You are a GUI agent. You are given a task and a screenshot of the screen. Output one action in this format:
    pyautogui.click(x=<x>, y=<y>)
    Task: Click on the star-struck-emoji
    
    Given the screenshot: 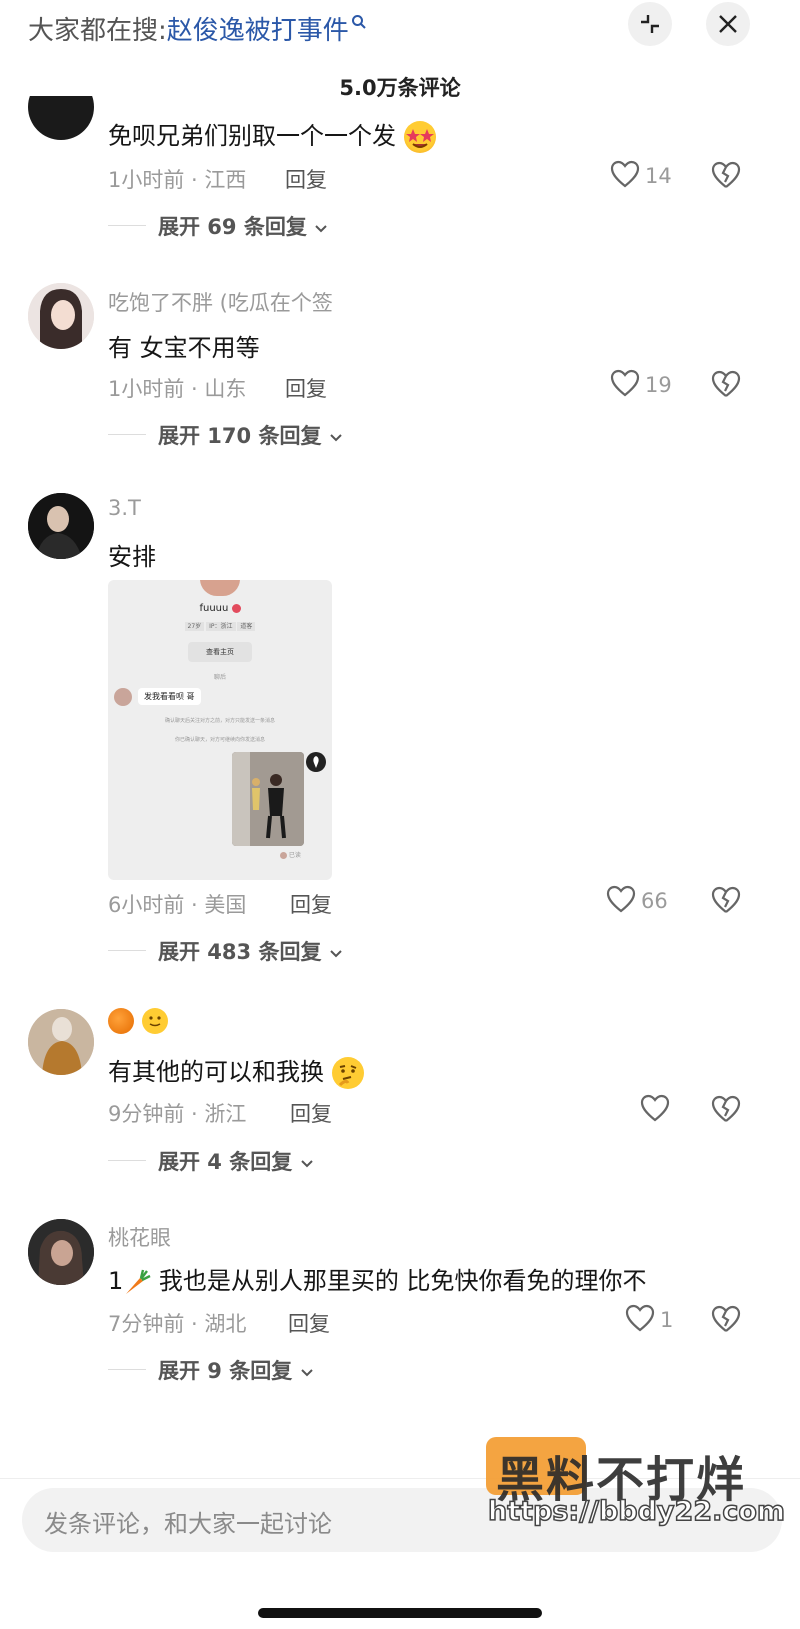 What is the action you would take?
    pyautogui.click(x=419, y=137)
    